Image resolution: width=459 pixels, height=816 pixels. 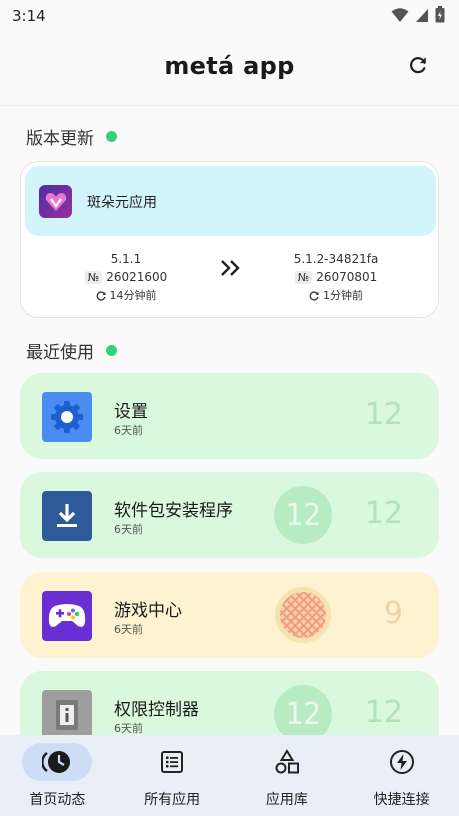 I want to click on bottom-navigation: 首页动态 所有应用 应用库 快捷连接, so click(x=229, y=775).